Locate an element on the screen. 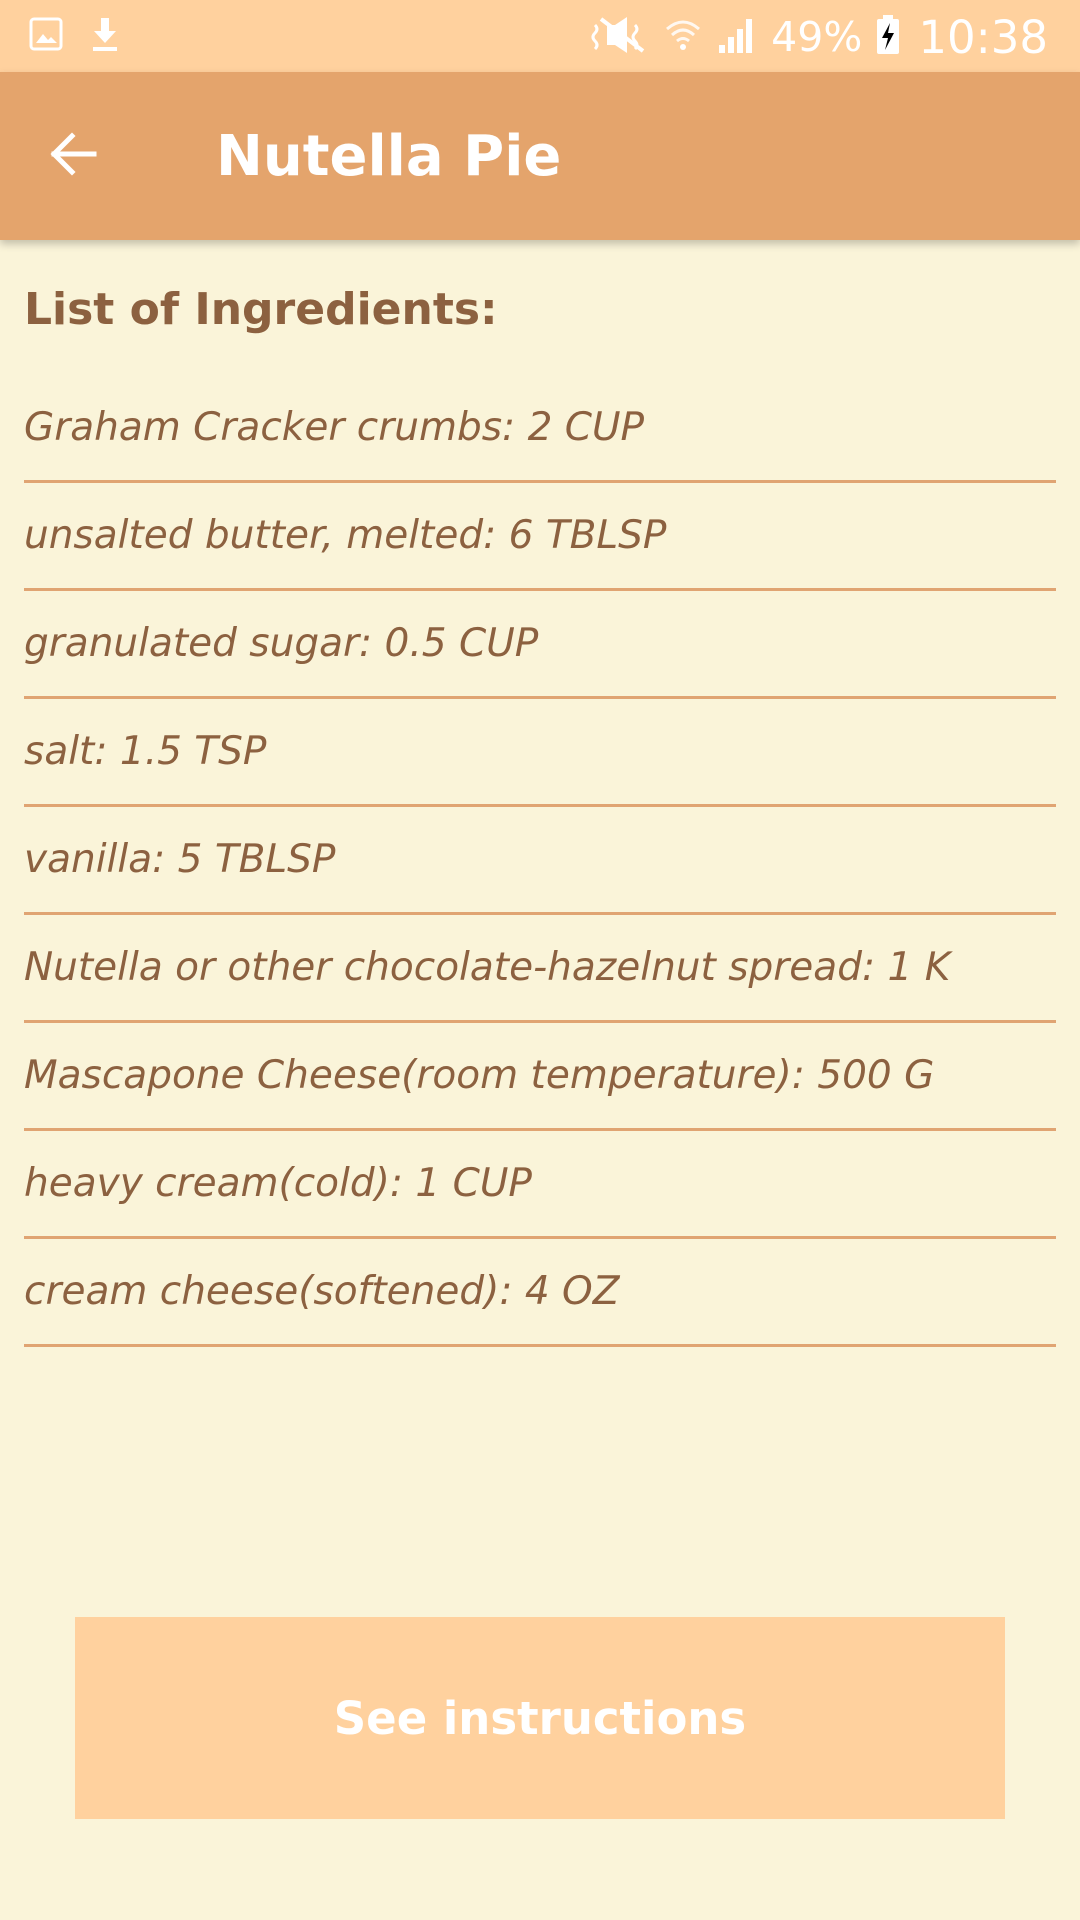 This screenshot has height=1920, width=1080. back-button is located at coordinates (72, 156).